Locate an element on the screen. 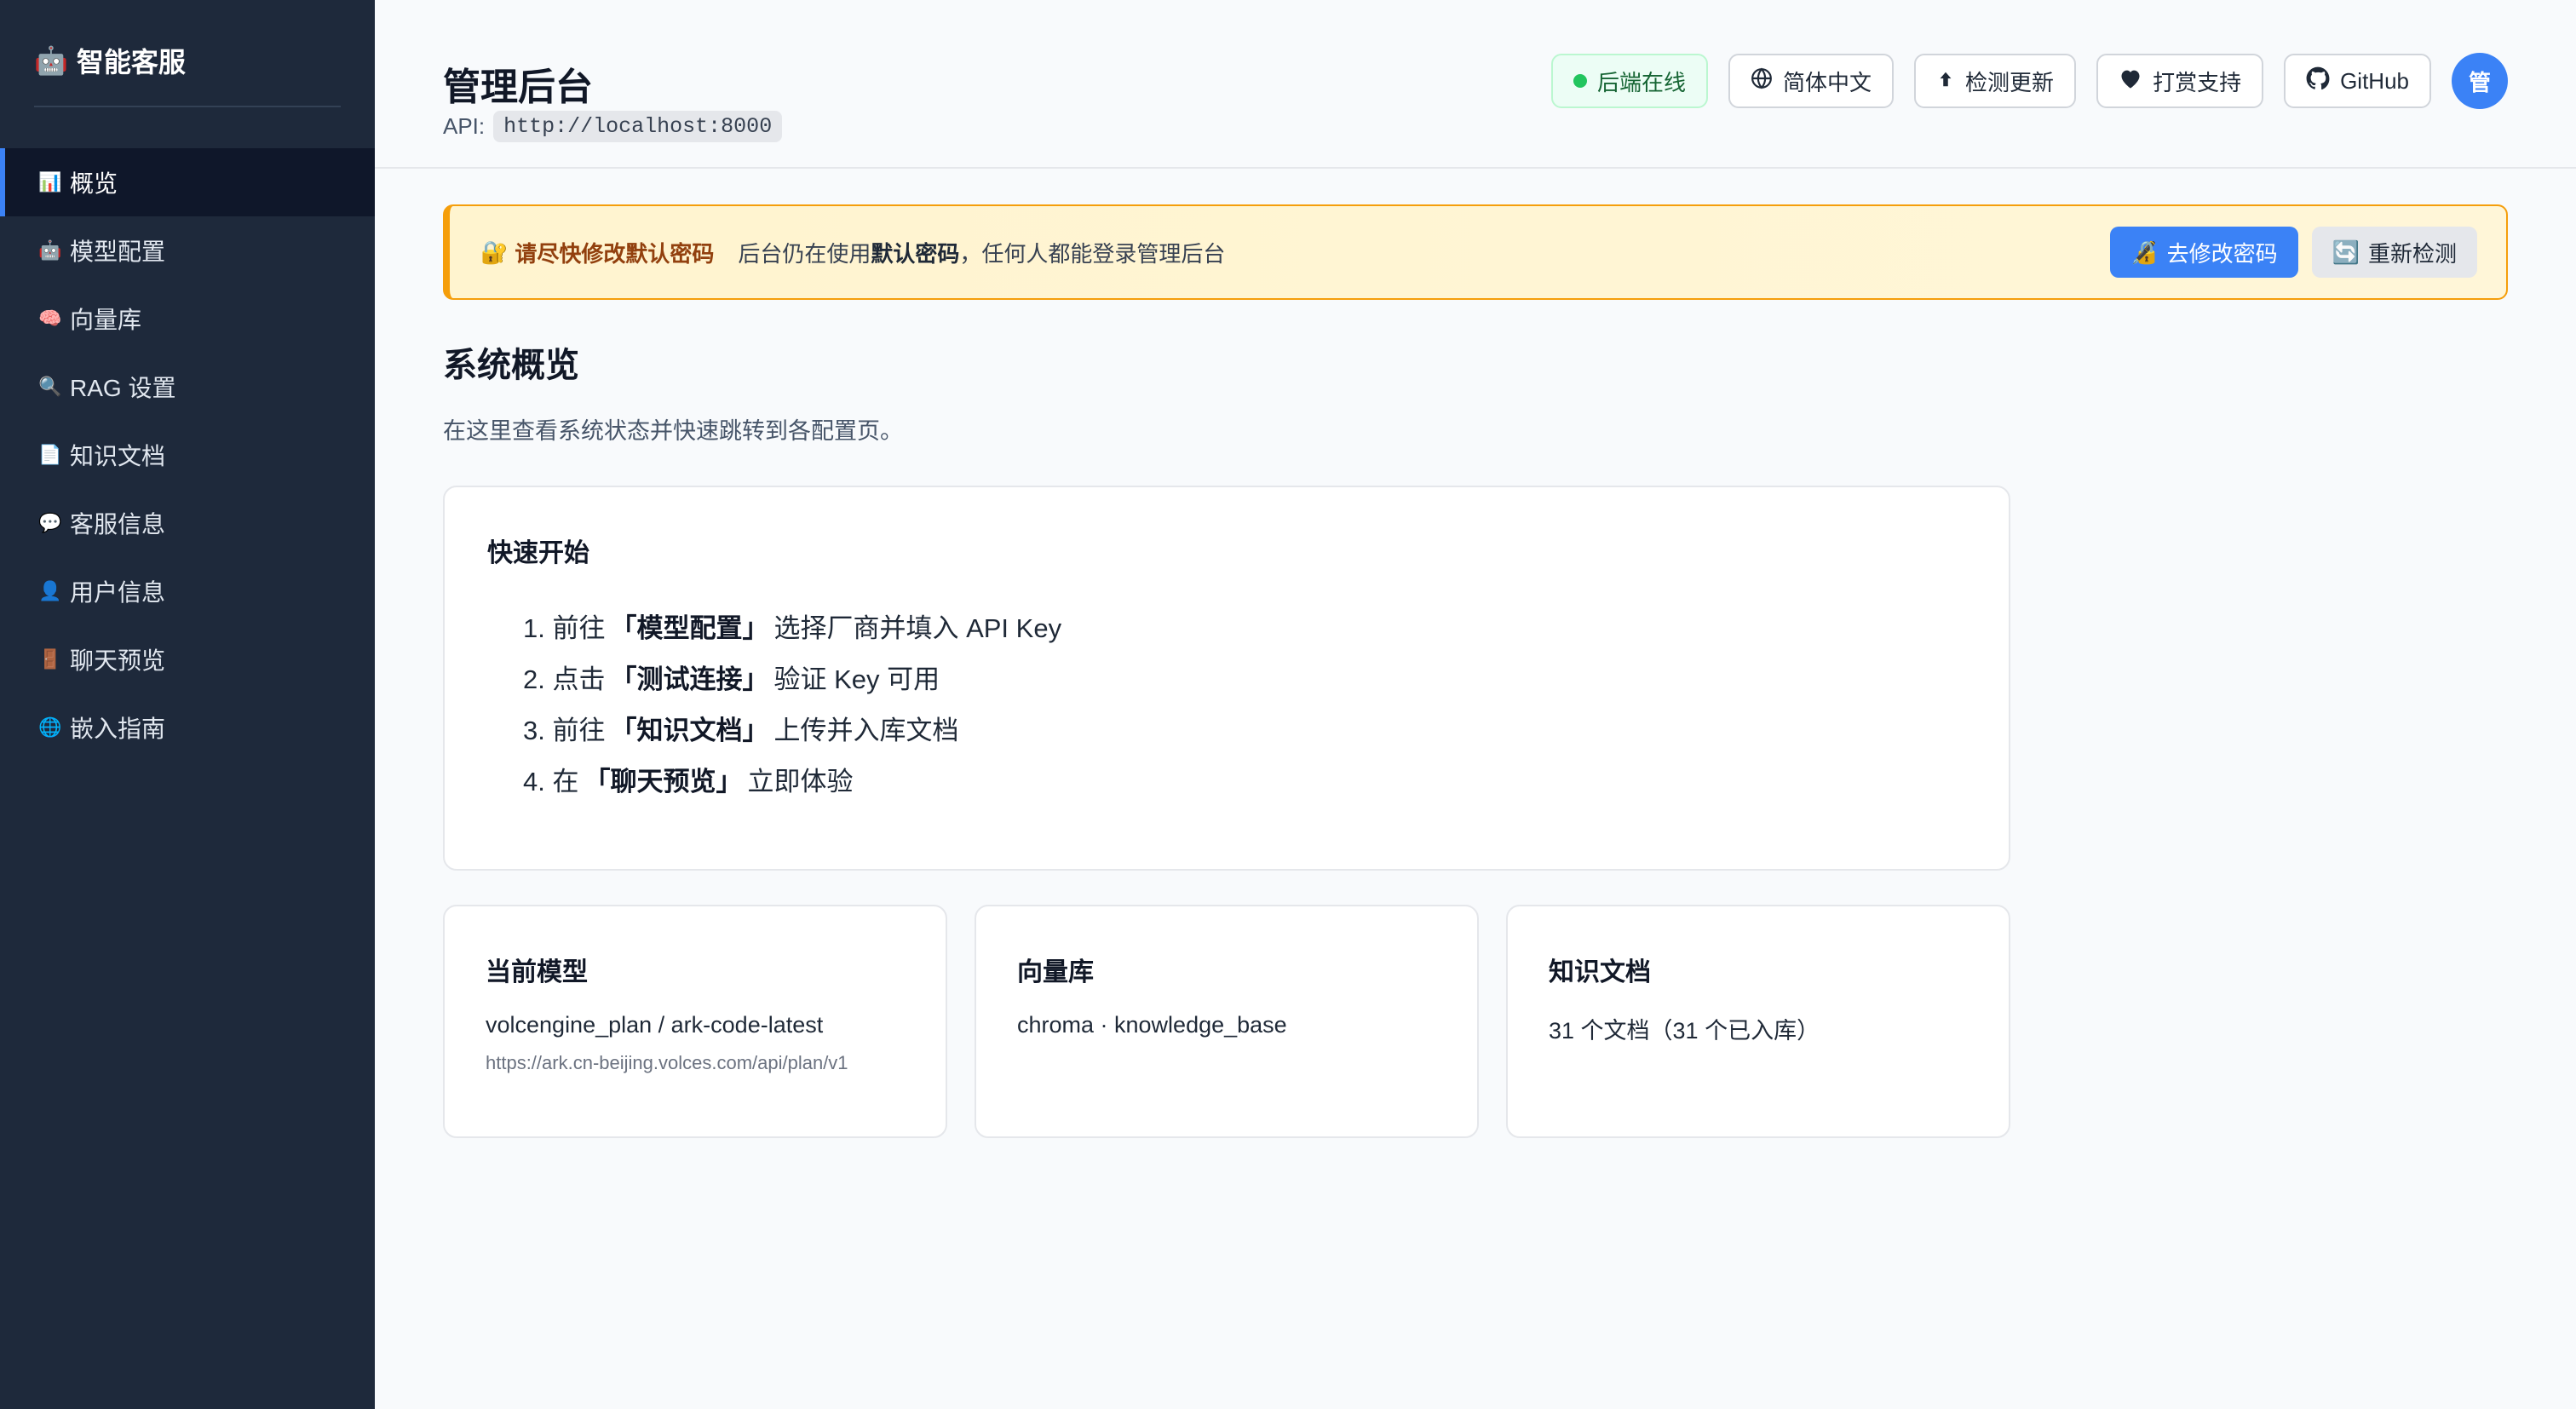 This screenshot has width=2576, height=1409. heart-hands-icon is located at coordinates (2130, 81).